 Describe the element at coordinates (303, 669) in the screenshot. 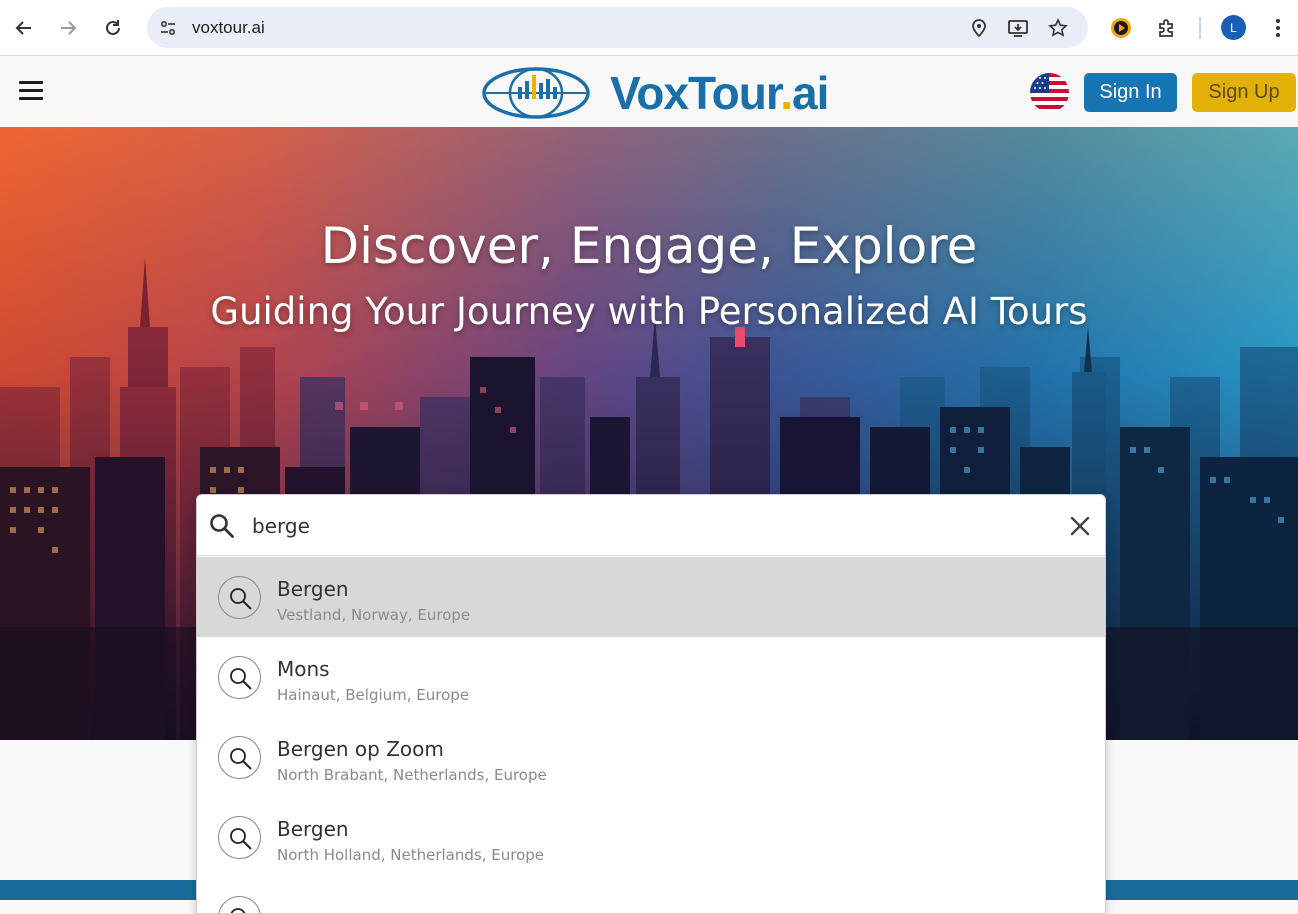

I see `result-name: Mons` at that location.